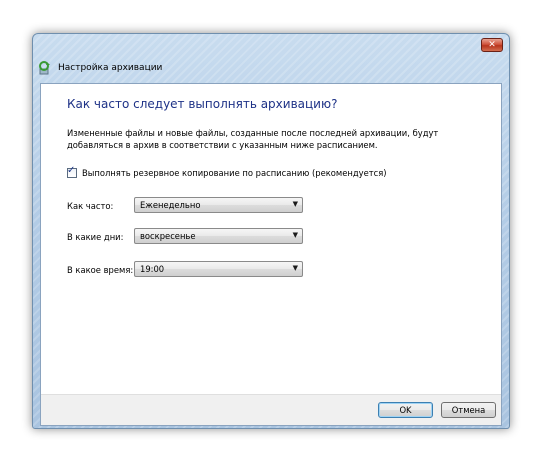 This screenshot has width=544, height=463. I want to click on title-bar: Настройка архивации, so click(99, 68).